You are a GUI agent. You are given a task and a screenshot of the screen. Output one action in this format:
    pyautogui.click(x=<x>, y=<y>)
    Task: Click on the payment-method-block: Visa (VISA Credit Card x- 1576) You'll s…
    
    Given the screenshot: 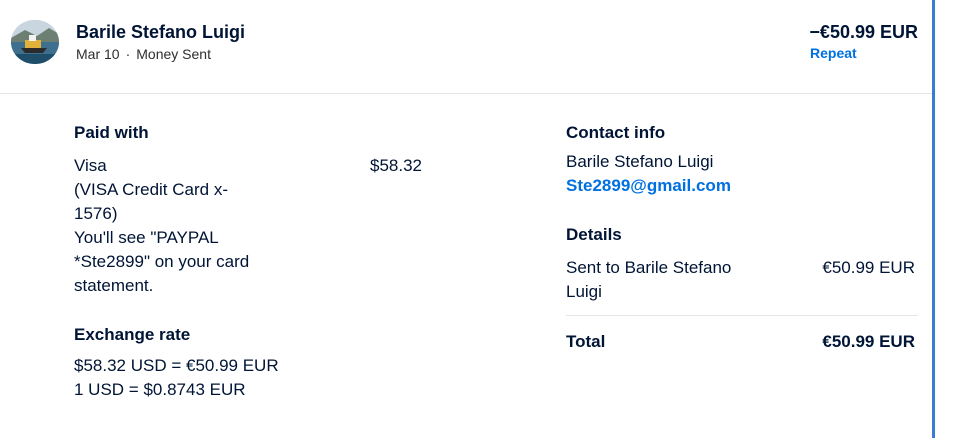 What is the action you would take?
    pyautogui.click(x=189, y=226)
    